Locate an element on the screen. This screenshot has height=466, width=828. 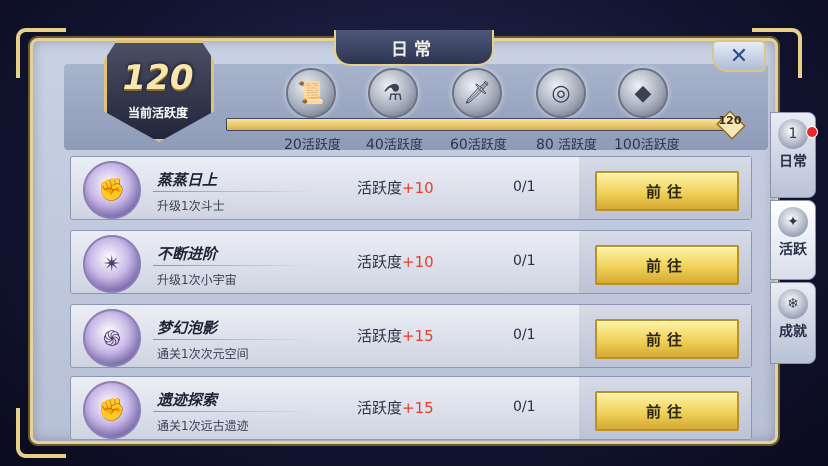
milestone-label: 20活跃度 is located at coordinates (312, 145).